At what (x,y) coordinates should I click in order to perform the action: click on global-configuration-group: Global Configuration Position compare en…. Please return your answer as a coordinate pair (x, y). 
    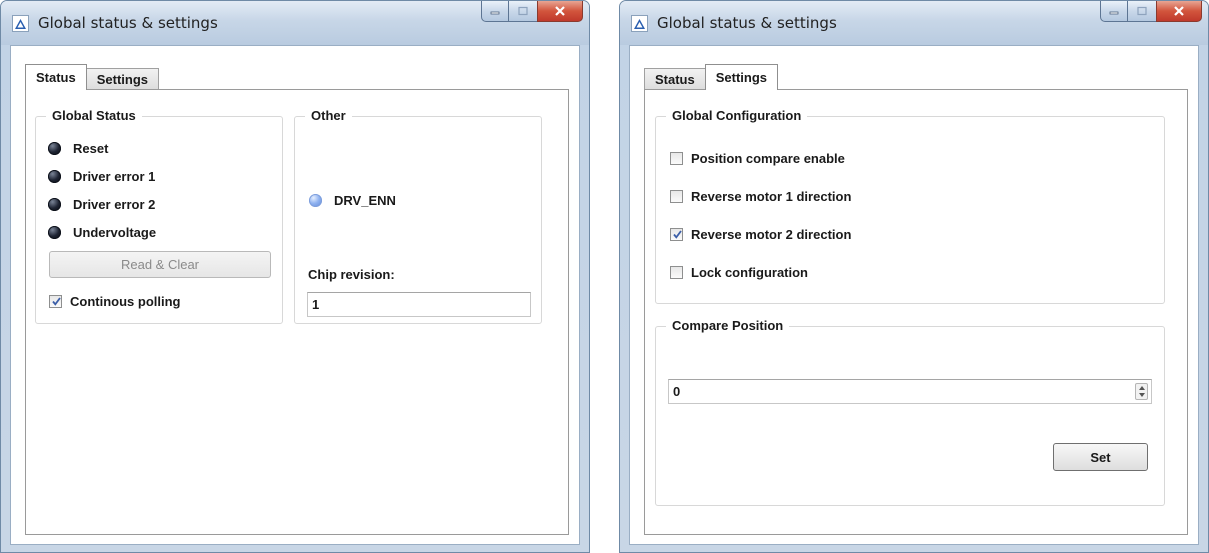
    Looking at the image, I should click on (910, 206).